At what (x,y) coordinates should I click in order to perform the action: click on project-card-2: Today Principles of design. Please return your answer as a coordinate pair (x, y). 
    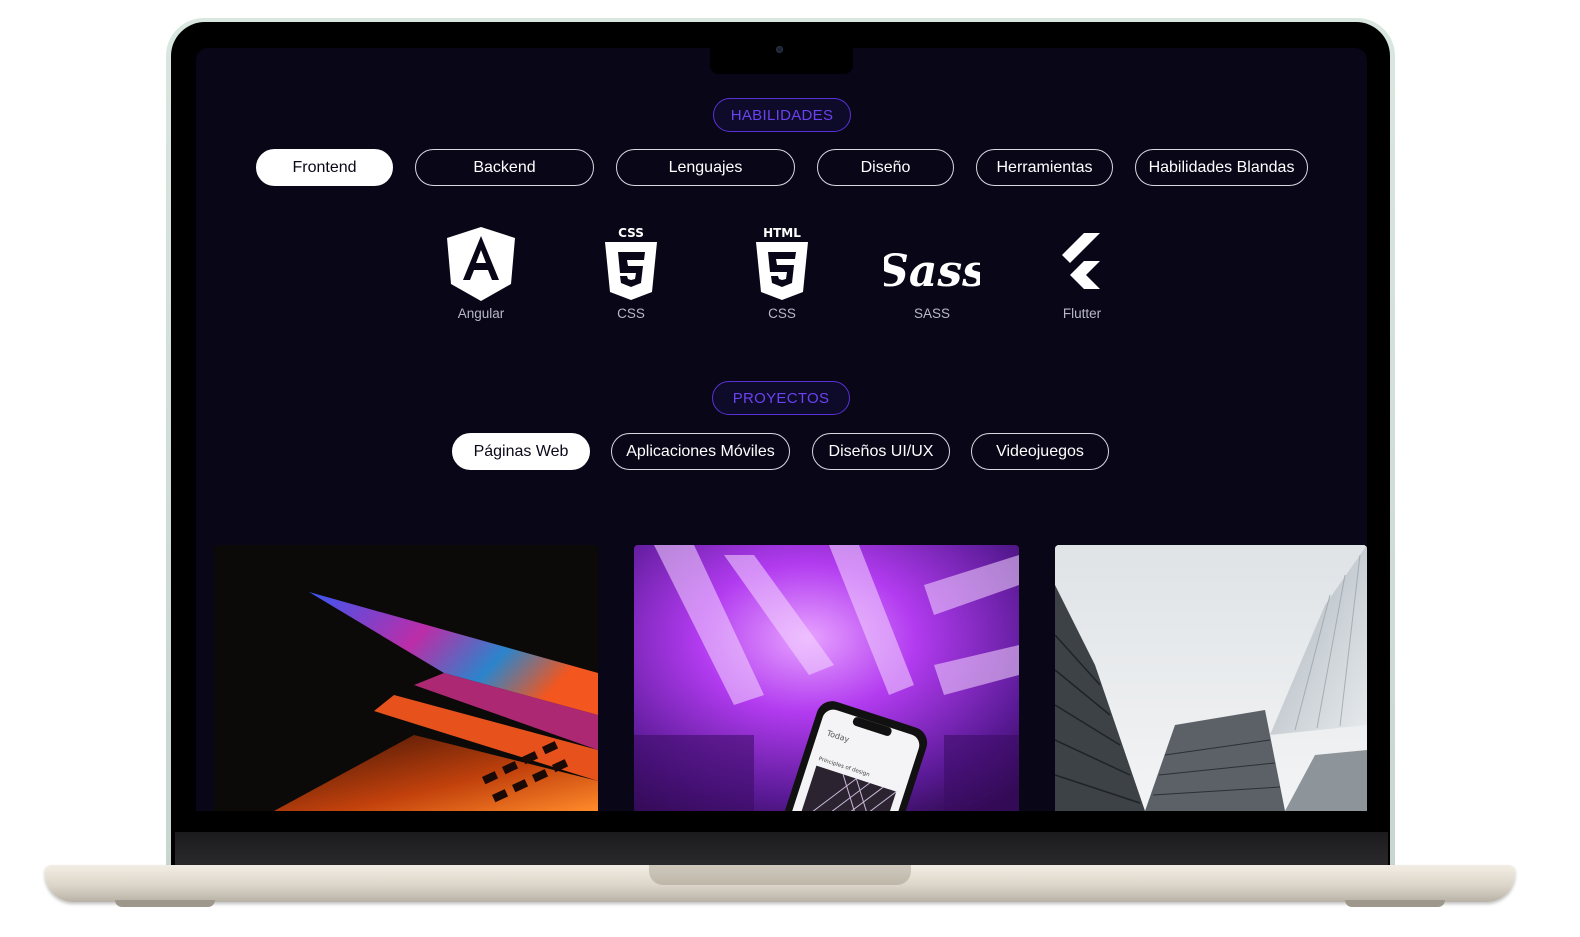
    Looking at the image, I should click on (826, 678).